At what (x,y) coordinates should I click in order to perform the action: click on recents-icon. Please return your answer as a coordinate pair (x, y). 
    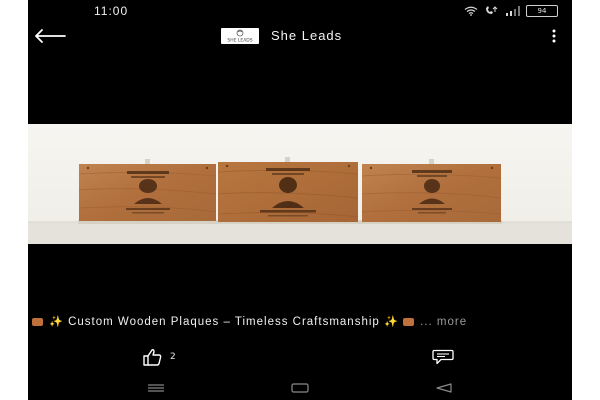
    Looking at the image, I should click on (156, 388).